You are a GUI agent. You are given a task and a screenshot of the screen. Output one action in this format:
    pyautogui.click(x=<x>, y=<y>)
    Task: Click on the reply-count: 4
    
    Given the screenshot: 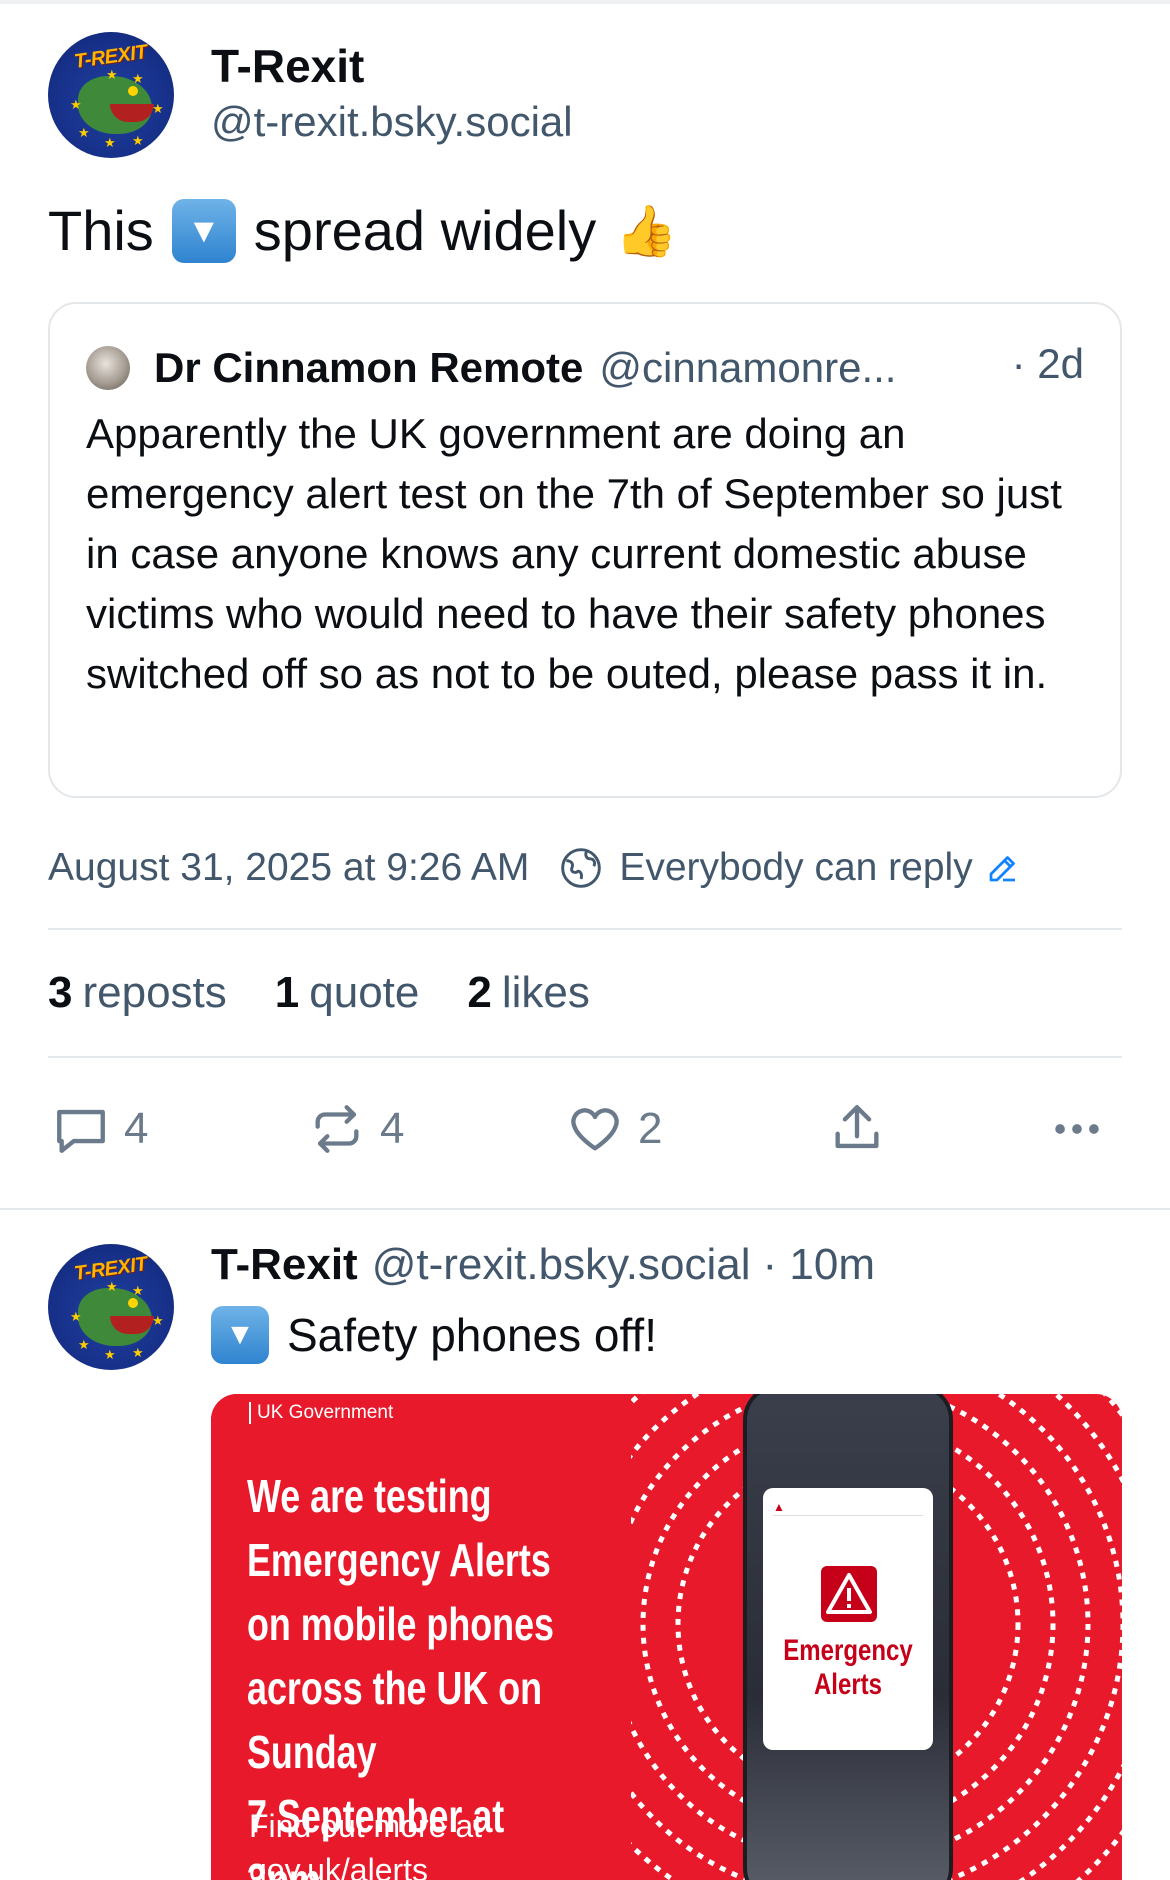 What is the action you would take?
    pyautogui.click(x=136, y=1128)
    